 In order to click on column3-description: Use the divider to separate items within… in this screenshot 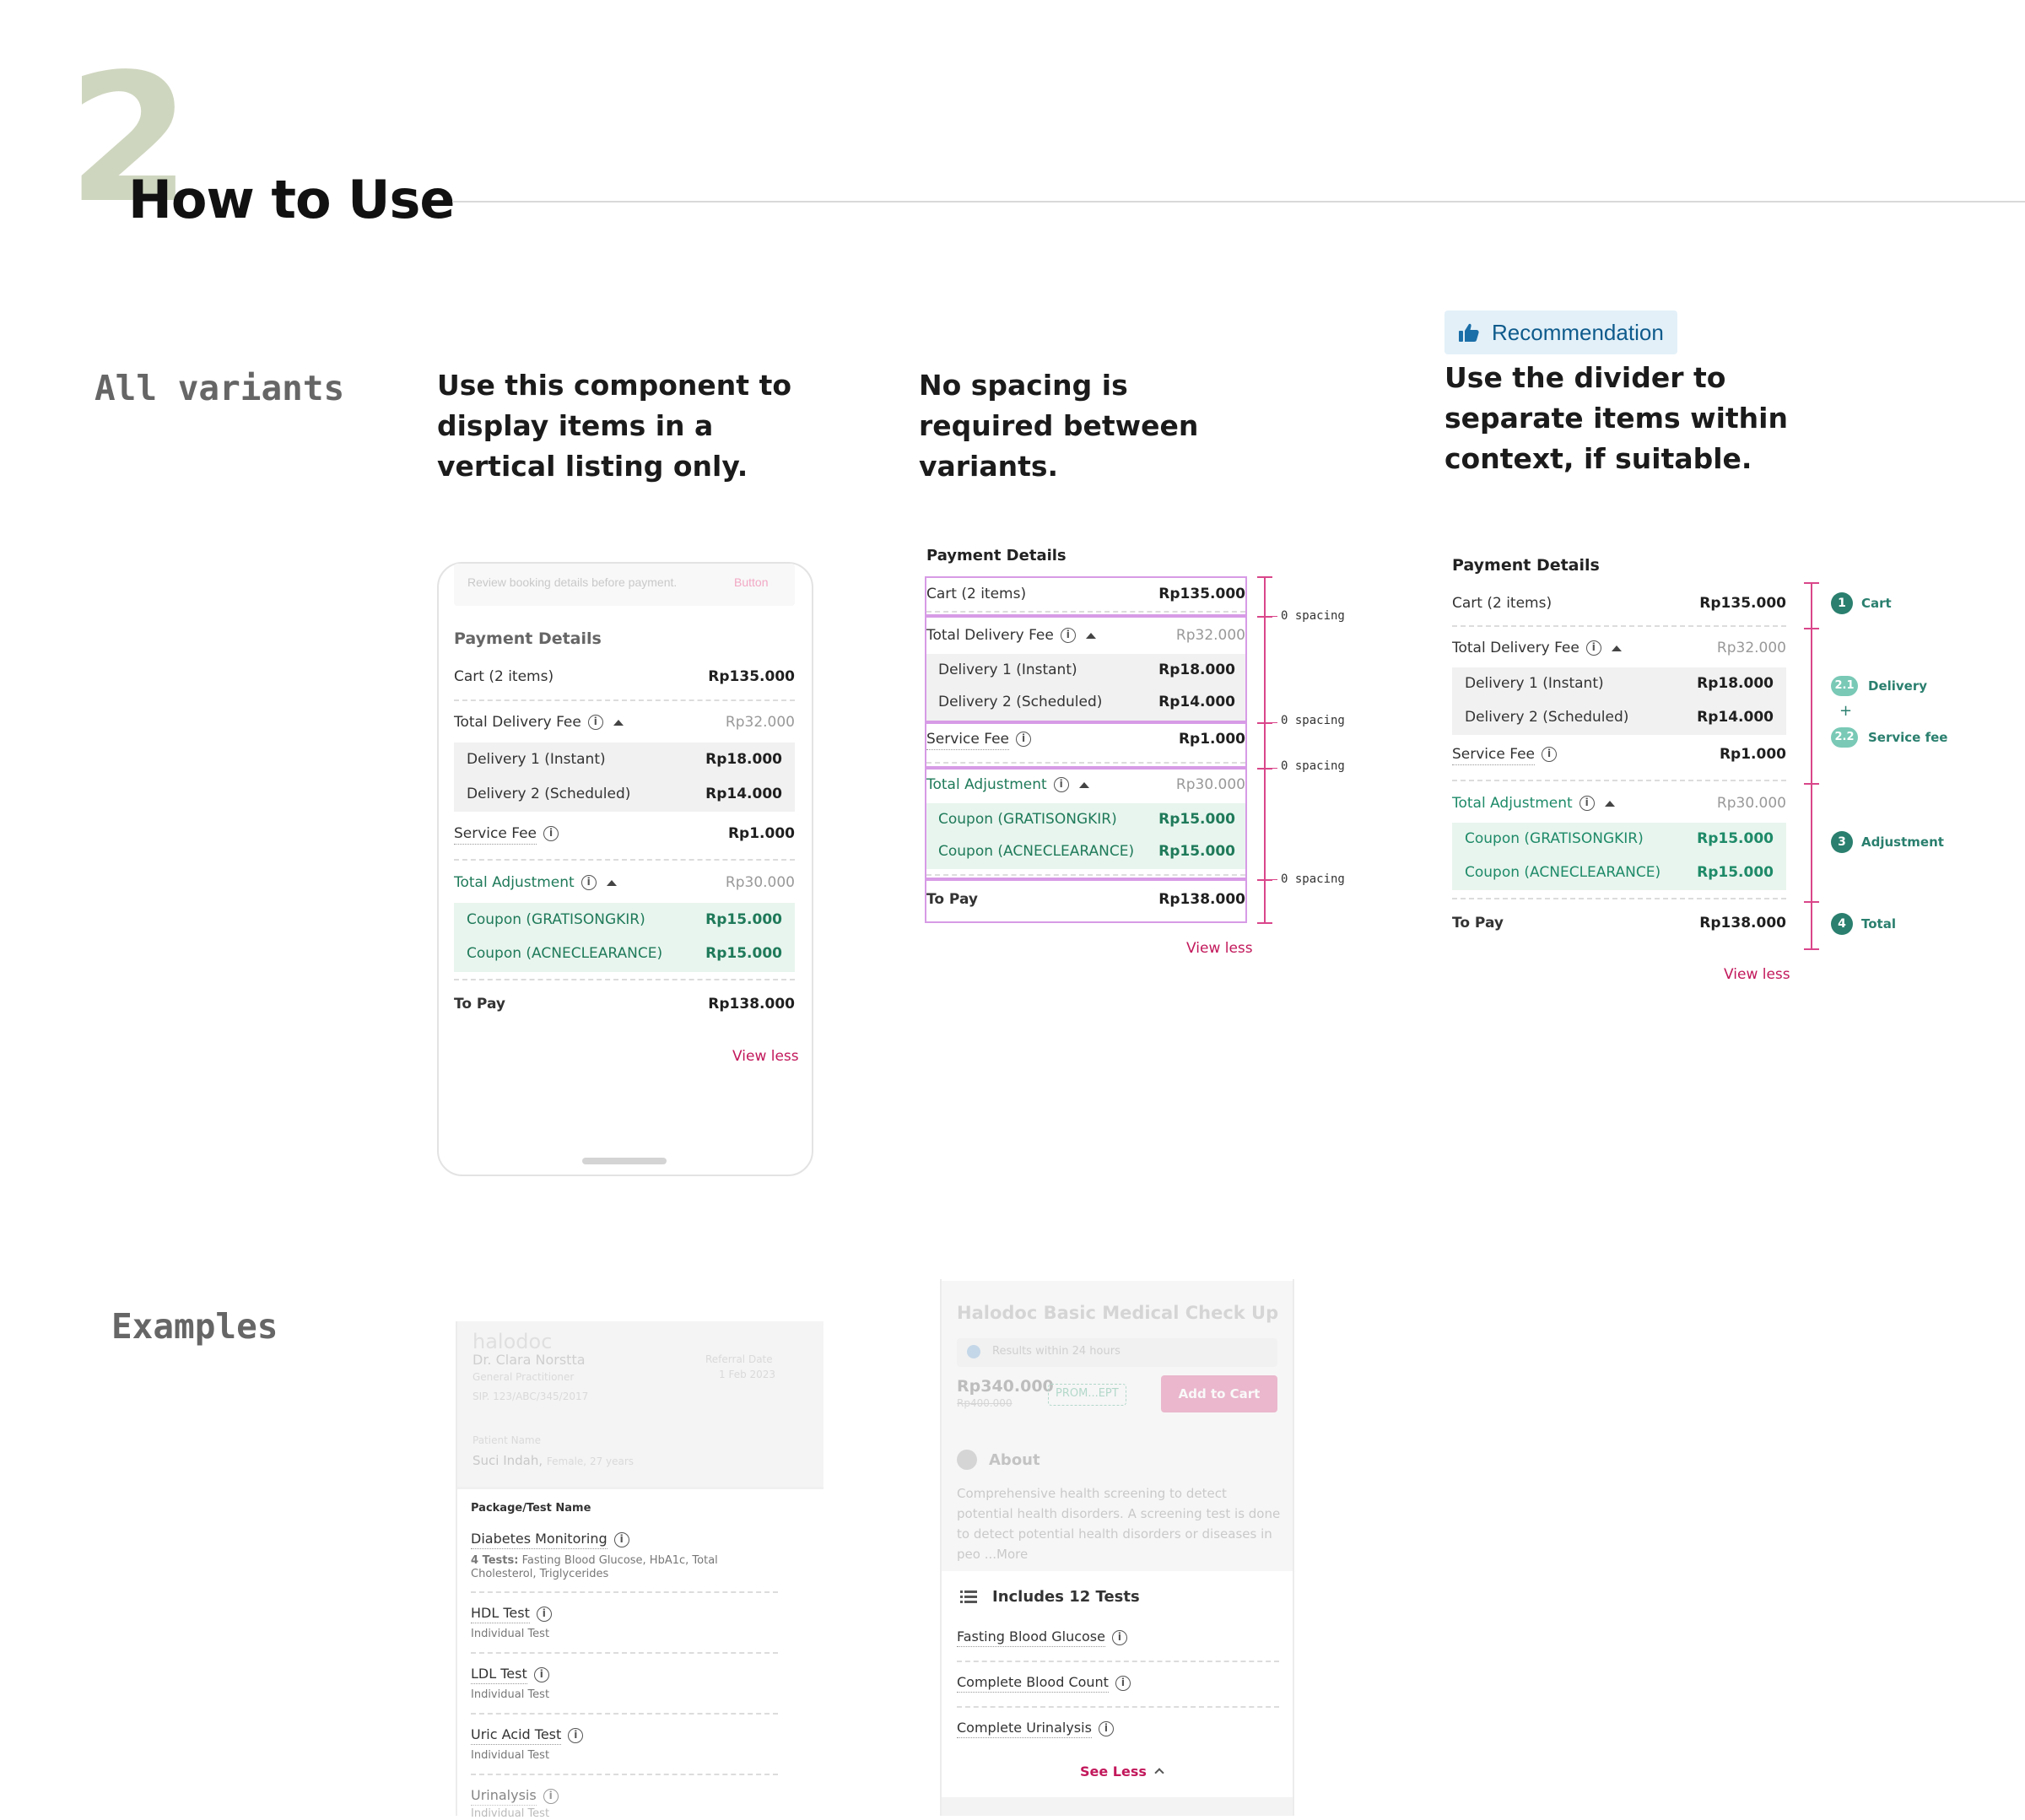, I will do `click(1616, 418)`.